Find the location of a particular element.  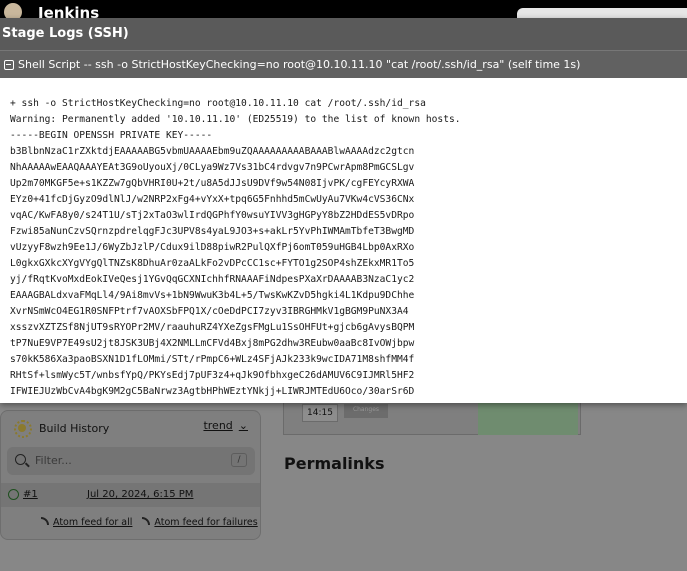

build-filter-input: Filter... / is located at coordinates (131, 461).